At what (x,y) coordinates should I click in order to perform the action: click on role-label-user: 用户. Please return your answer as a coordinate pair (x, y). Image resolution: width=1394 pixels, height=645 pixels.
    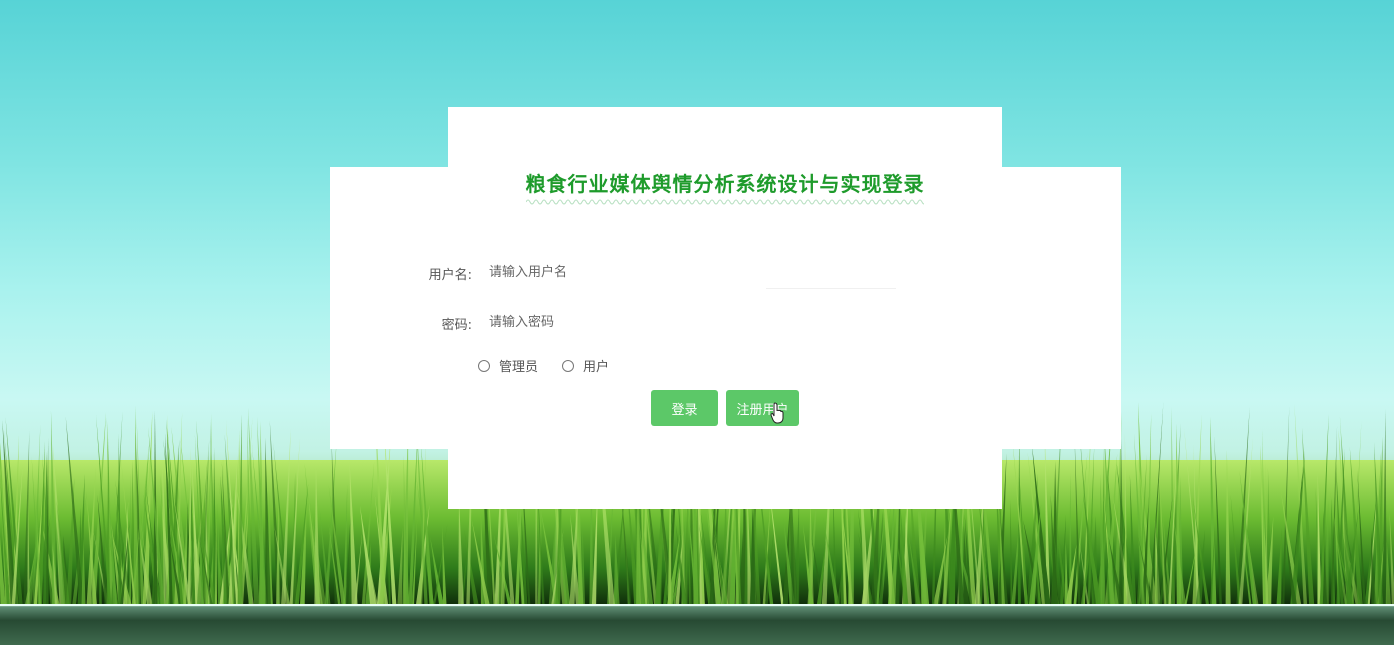
    Looking at the image, I should click on (596, 367).